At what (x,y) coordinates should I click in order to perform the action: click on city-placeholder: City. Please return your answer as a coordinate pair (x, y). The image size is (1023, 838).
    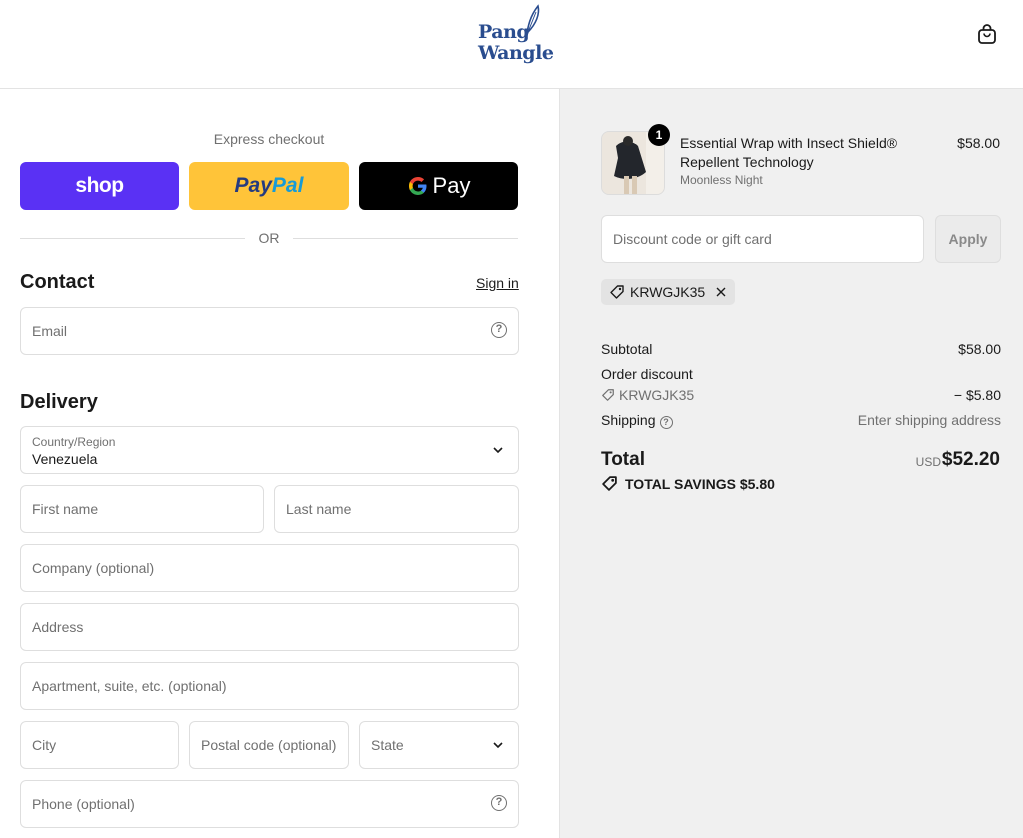
    Looking at the image, I should click on (44, 745).